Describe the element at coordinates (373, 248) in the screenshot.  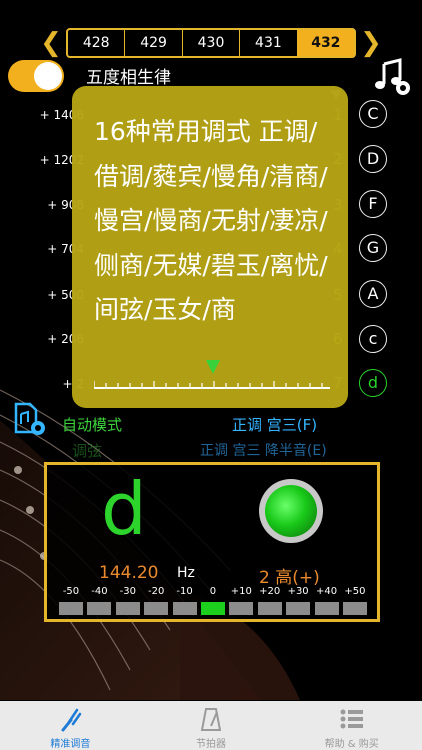
I see `note-button-g: G` at that location.